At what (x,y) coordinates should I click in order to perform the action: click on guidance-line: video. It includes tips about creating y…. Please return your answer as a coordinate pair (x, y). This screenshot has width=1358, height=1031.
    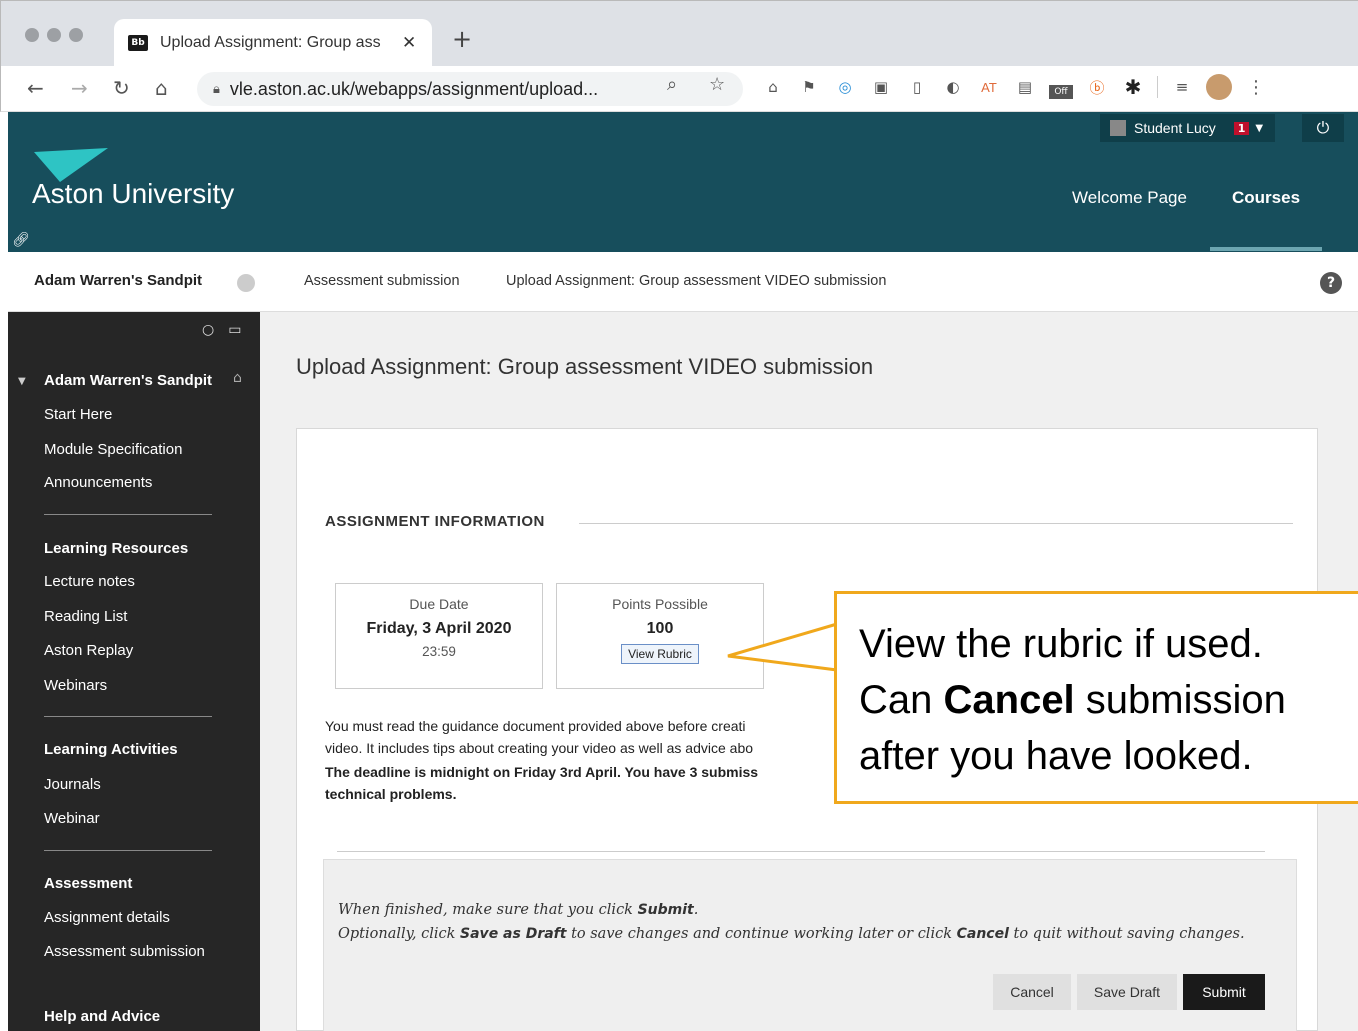
    Looking at the image, I should click on (539, 748).